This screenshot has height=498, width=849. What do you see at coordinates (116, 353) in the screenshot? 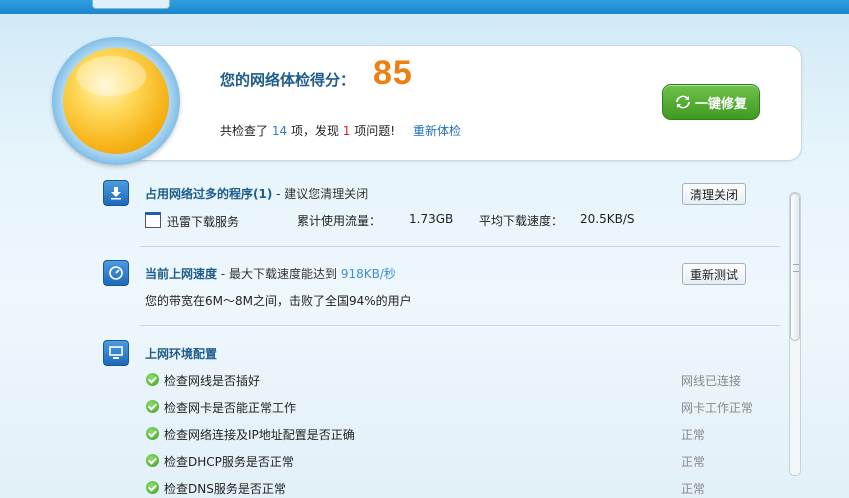
I see `computer-icon` at bounding box center [116, 353].